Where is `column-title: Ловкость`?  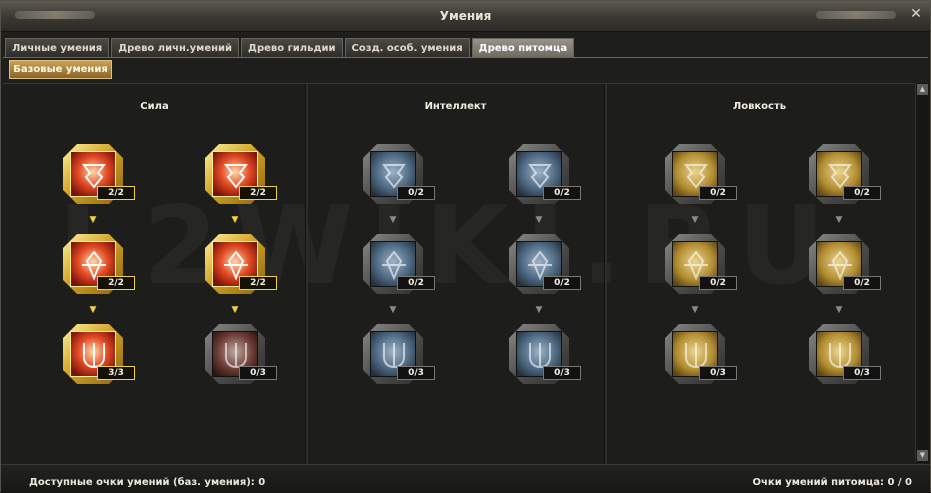
column-title: Ловкость is located at coordinates (759, 106).